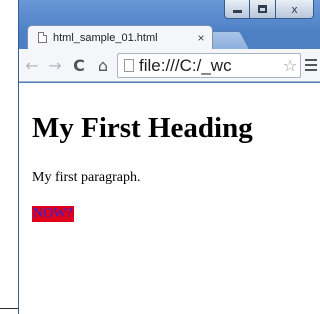 The height and width of the screenshot is (314, 320). Describe the element at coordinates (201, 38) in the screenshot. I see `tab-close-icon: ×` at that location.